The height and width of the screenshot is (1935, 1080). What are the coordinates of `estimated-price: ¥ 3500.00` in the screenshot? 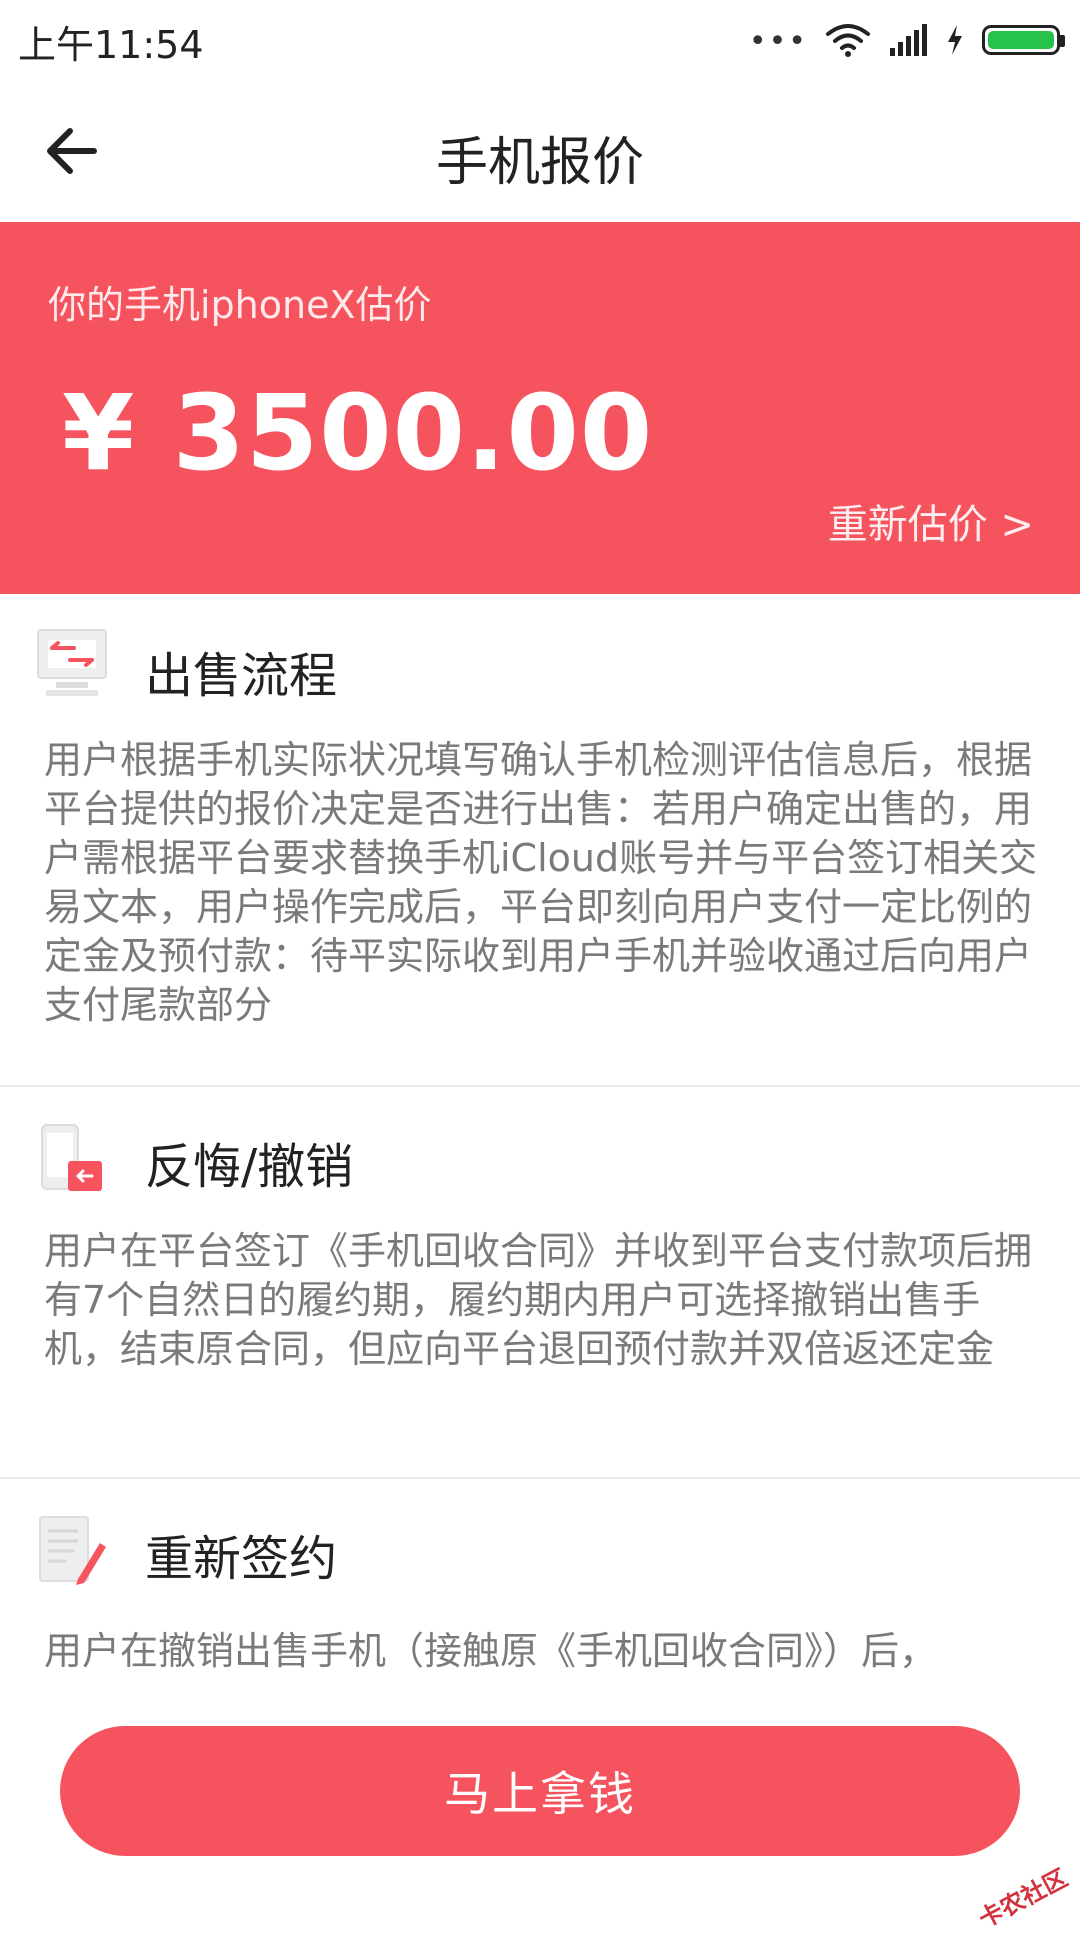 It's located at (358, 433).